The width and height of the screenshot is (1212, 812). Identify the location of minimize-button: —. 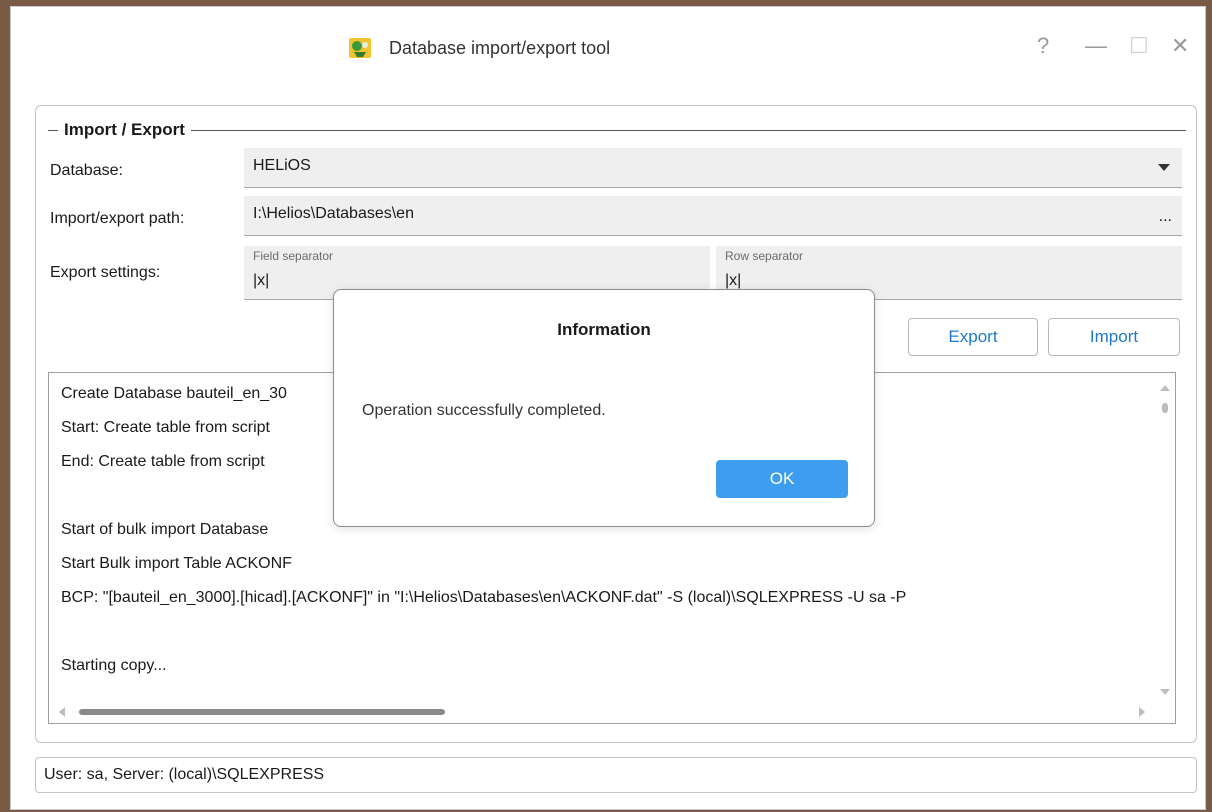
(1096, 46).